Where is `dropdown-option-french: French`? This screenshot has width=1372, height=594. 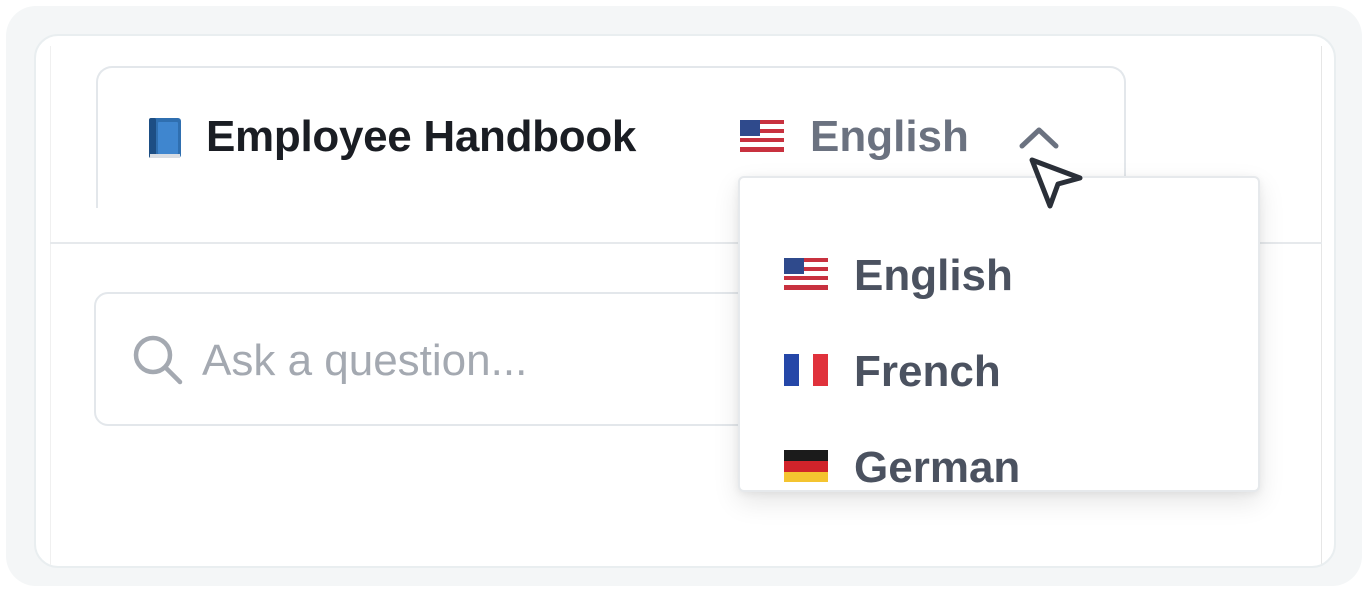
dropdown-option-french: French is located at coordinates (999, 372).